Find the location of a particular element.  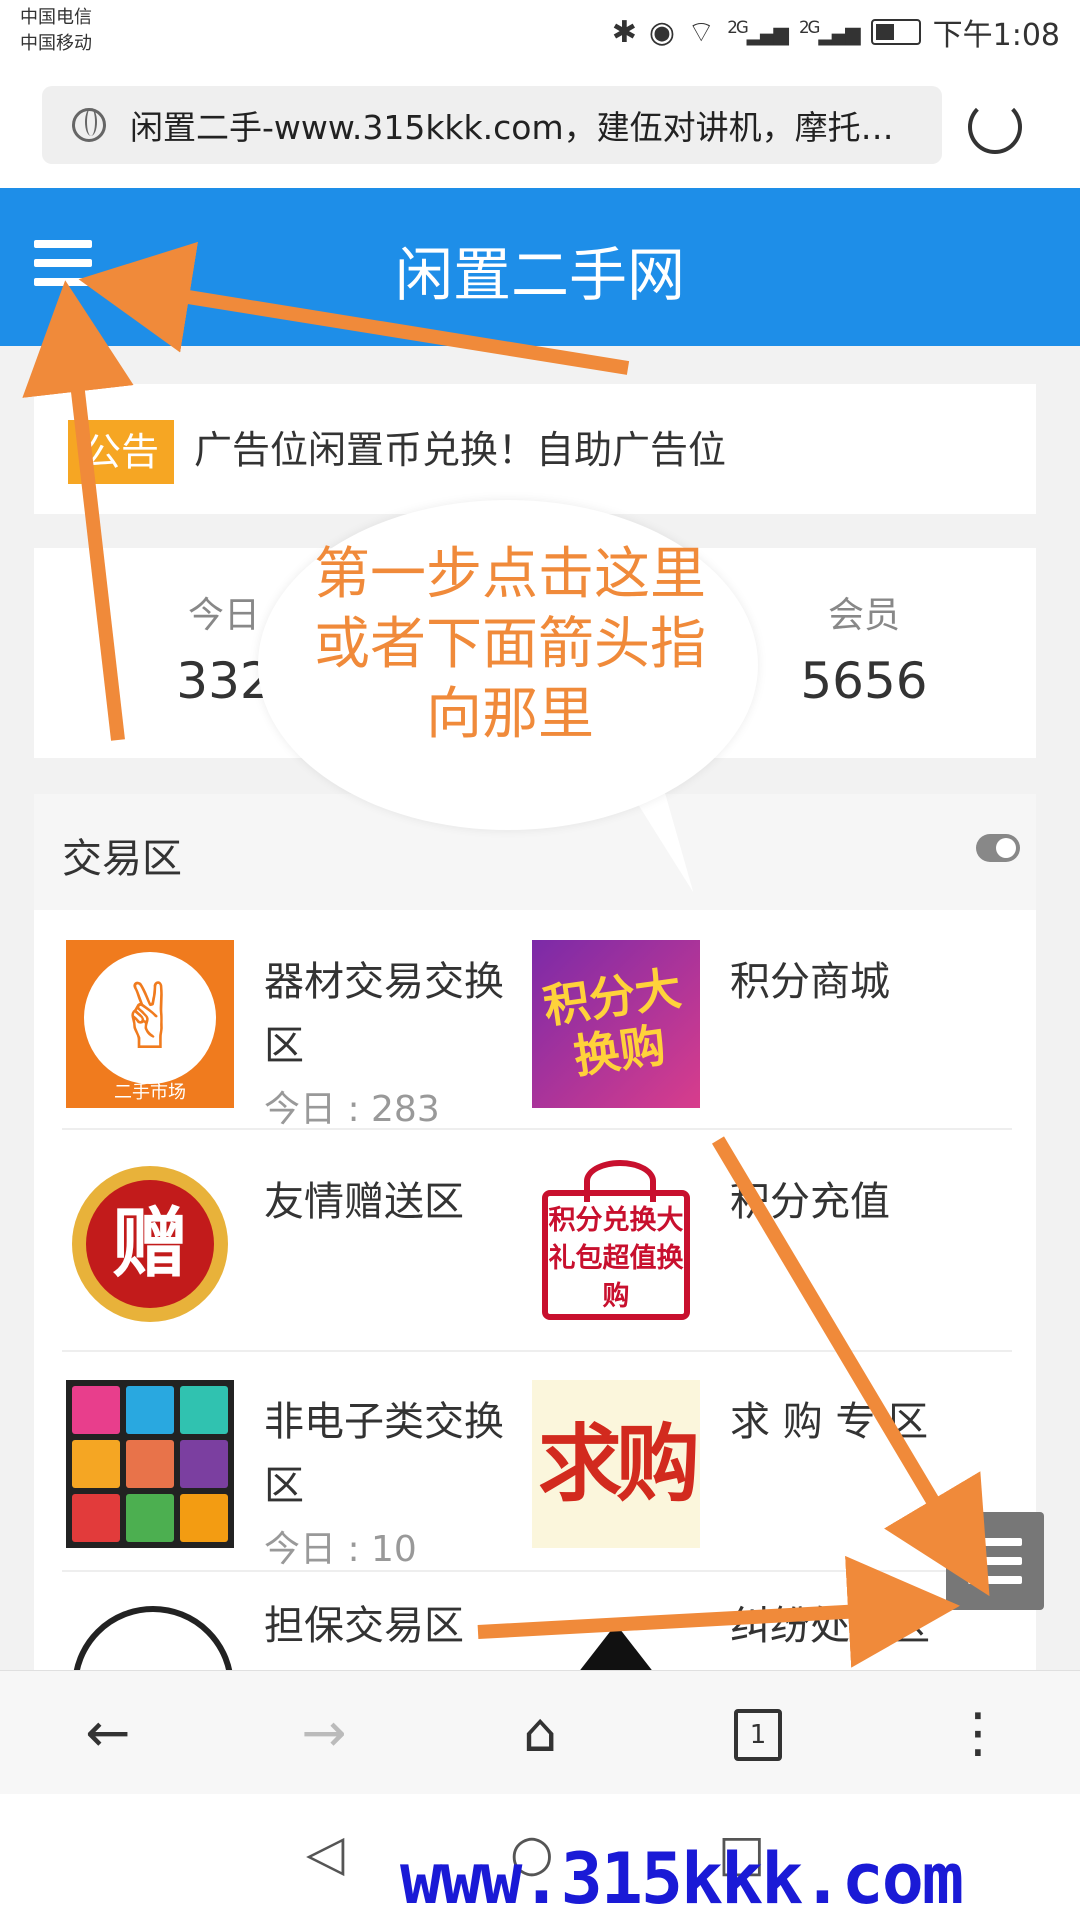

browser-bottom-nav: ← → ⌂ 1 ⋮ is located at coordinates (540, 1732).